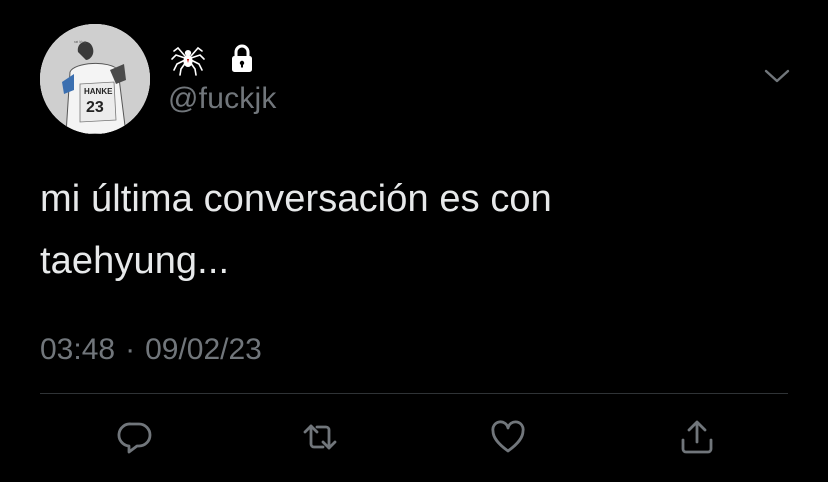  What do you see at coordinates (222, 99) in the screenshot?
I see `user-handle: @fuckjk` at bounding box center [222, 99].